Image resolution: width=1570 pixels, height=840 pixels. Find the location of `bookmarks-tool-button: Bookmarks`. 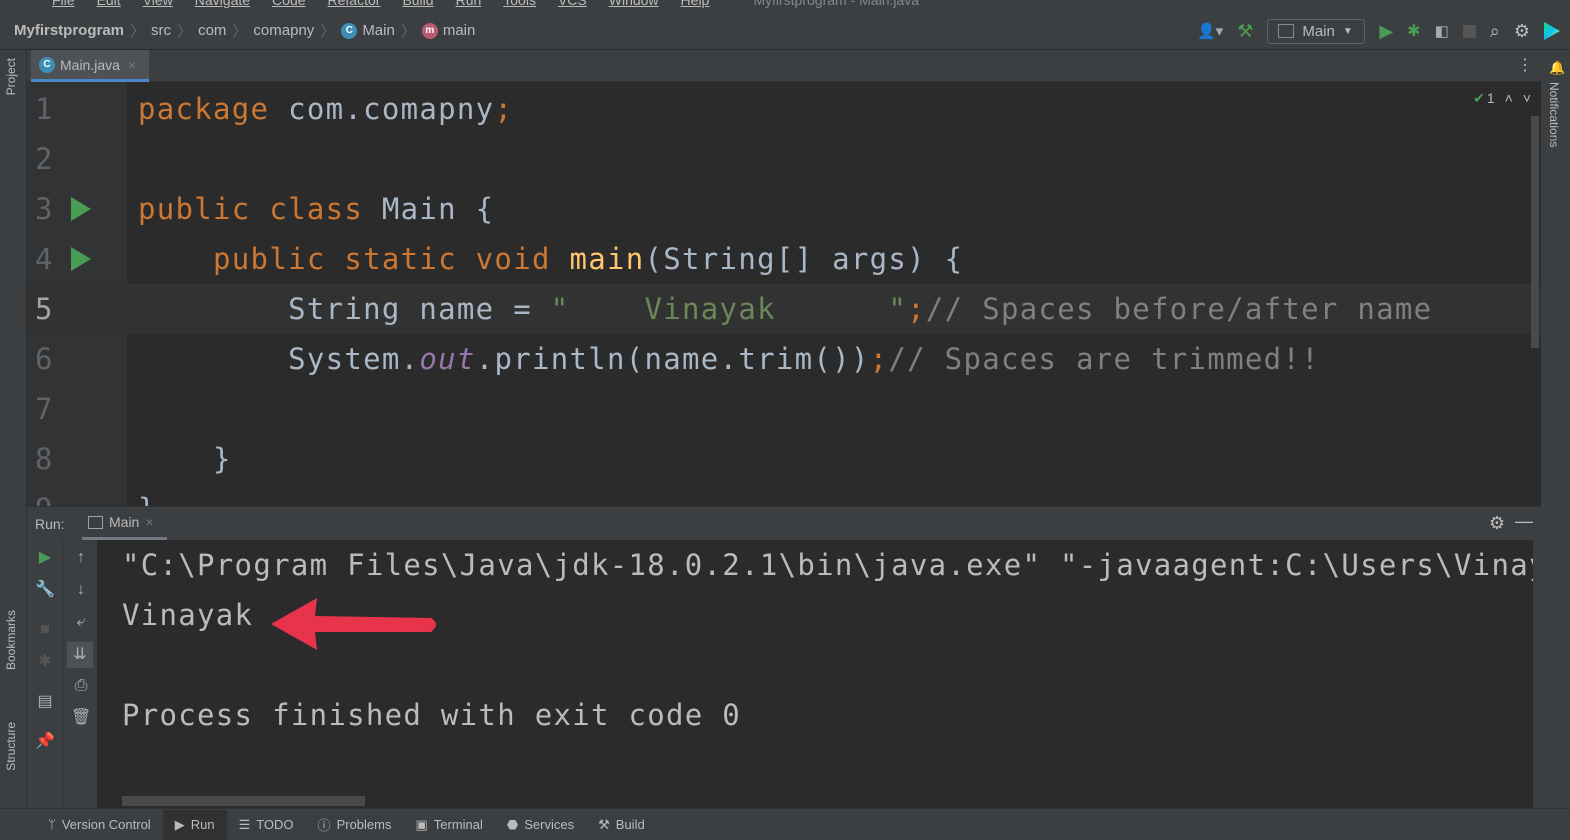

bookmarks-tool-button: Bookmarks is located at coordinates (11, 640).